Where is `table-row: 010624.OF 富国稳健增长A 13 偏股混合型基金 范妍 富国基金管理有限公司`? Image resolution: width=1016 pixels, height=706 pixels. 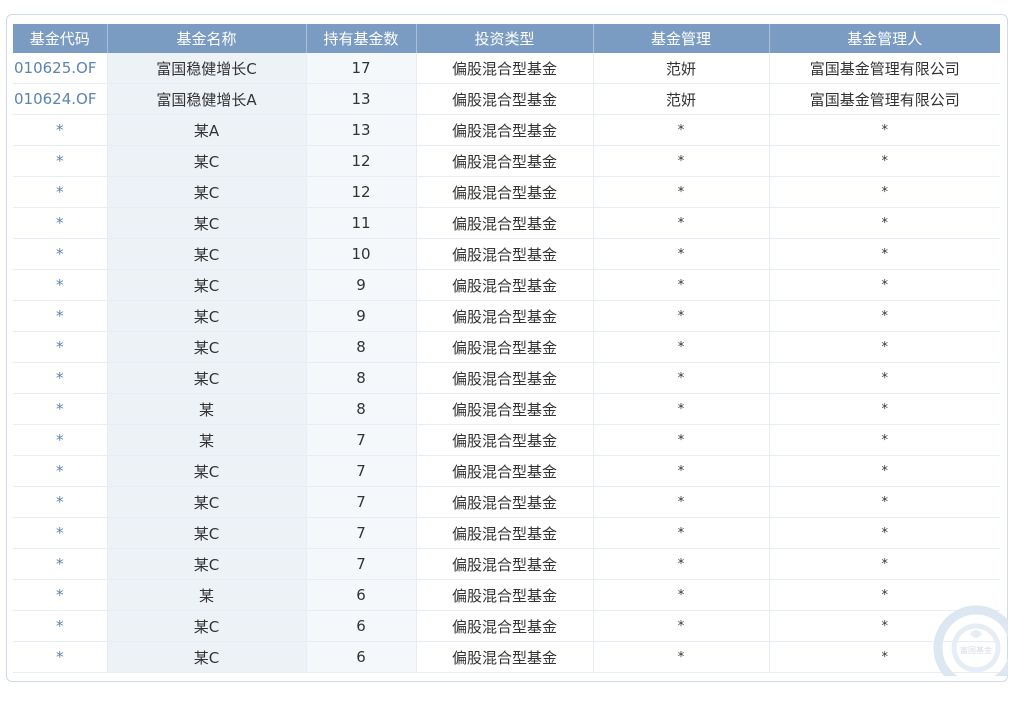
table-row: 010624.OF 富国稳健增长A 13 偏股混合型基金 范妍 富国基金管理有限公司 is located at coordinates (506, 99).